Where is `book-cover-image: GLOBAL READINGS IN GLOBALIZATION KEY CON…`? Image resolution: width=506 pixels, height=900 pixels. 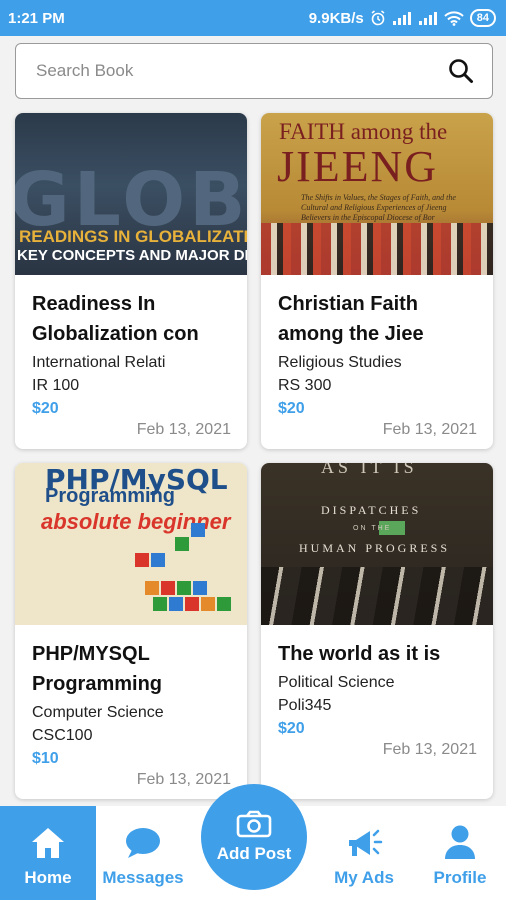 book-cover-image: GLOBAL READINGS IN GLOBALIZATION KEY CON… is located at coordinates (131, 194).